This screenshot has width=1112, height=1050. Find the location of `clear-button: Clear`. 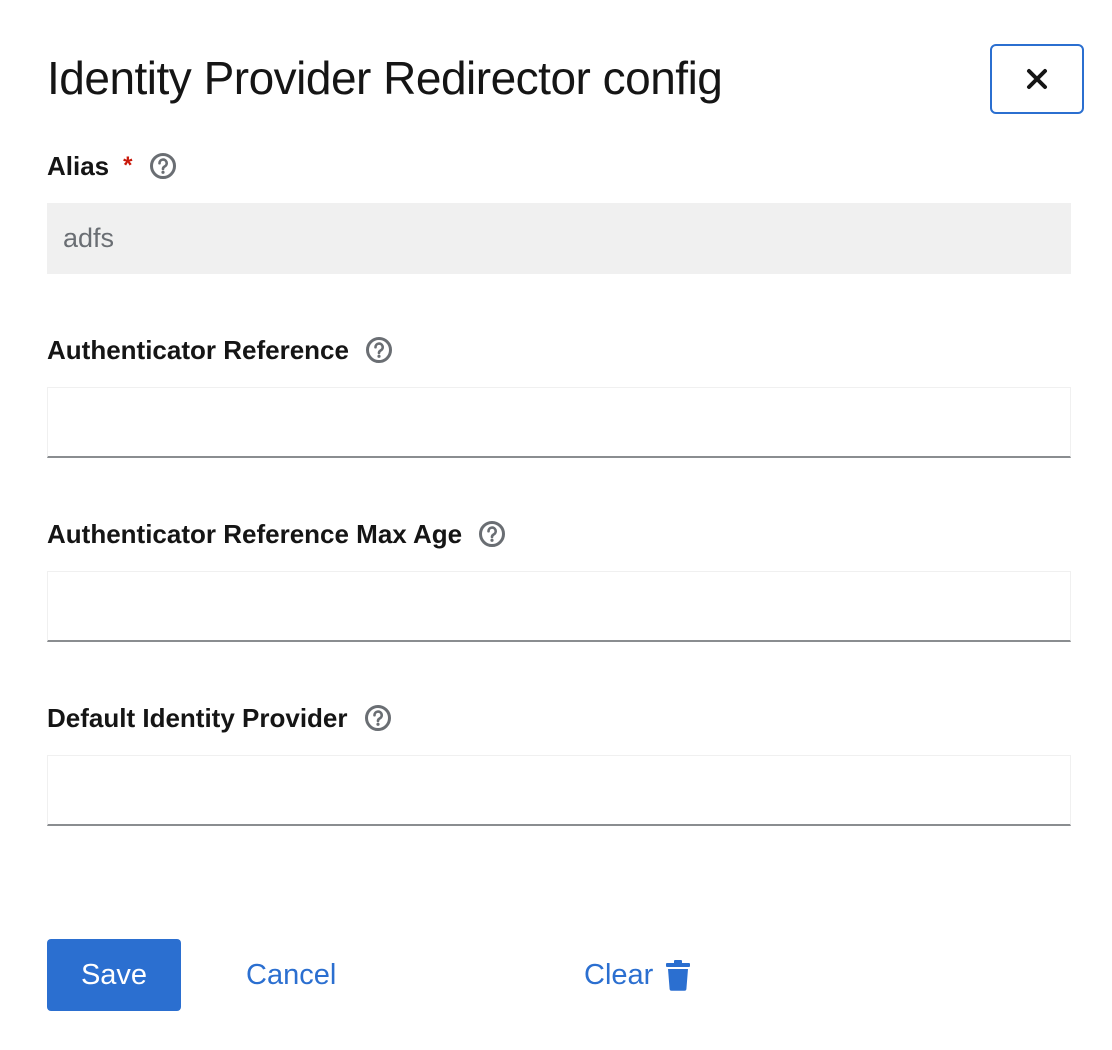

clear-button: Clear is located at coordinates (637, 975).